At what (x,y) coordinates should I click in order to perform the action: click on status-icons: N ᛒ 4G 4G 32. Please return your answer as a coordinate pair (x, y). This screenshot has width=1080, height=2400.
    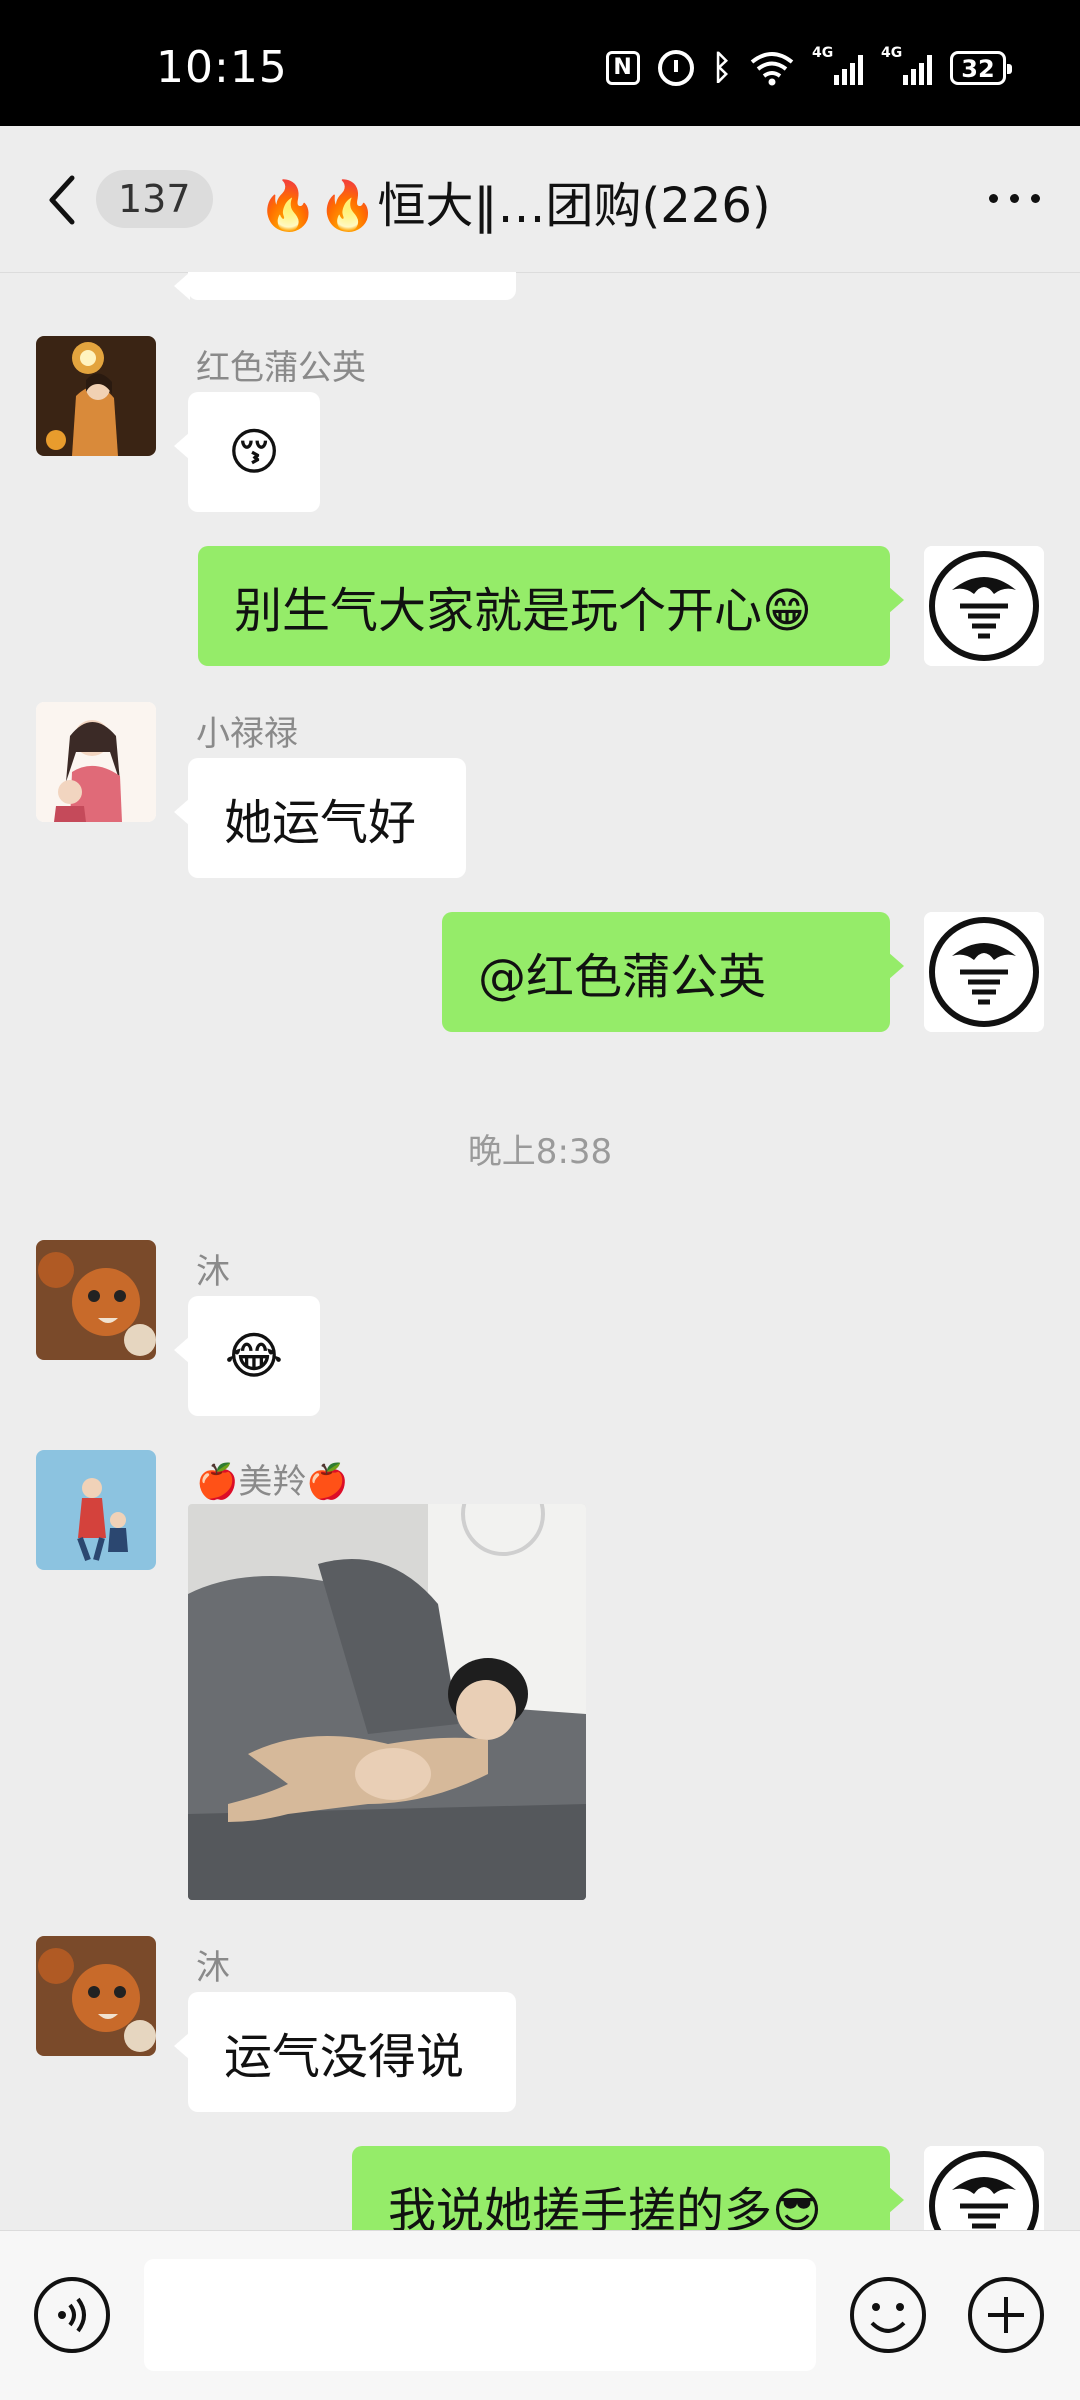
    Looking at the image, I should click on (808, 66).